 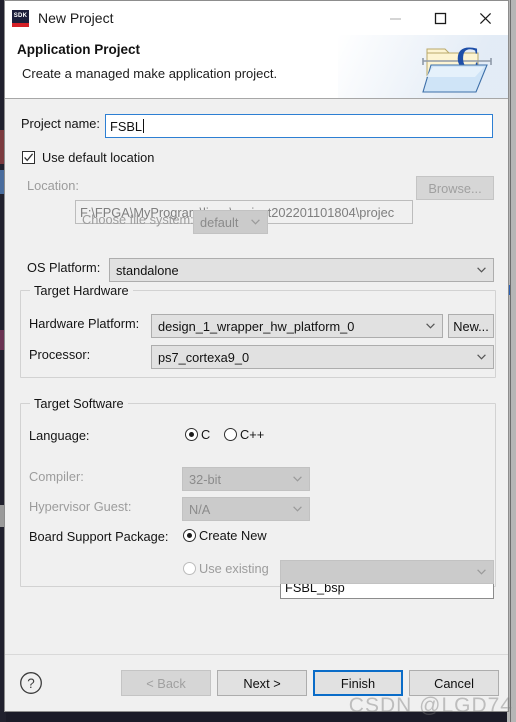 I want to click on finish-button: Finish, so click(x=358, y=683).